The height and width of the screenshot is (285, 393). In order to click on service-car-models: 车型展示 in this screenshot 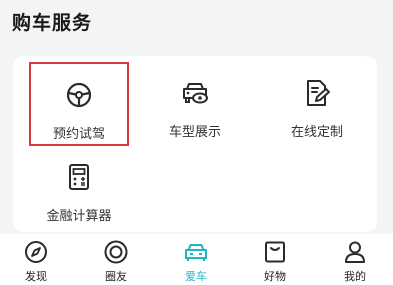, I will do `click(195, 104)`.